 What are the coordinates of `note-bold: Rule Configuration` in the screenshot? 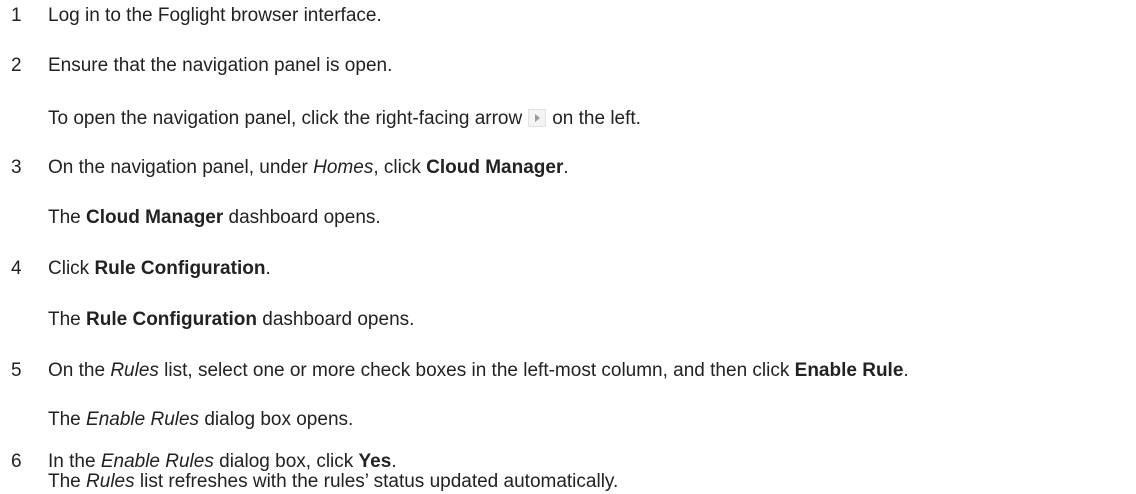 It's located at (172, 319).